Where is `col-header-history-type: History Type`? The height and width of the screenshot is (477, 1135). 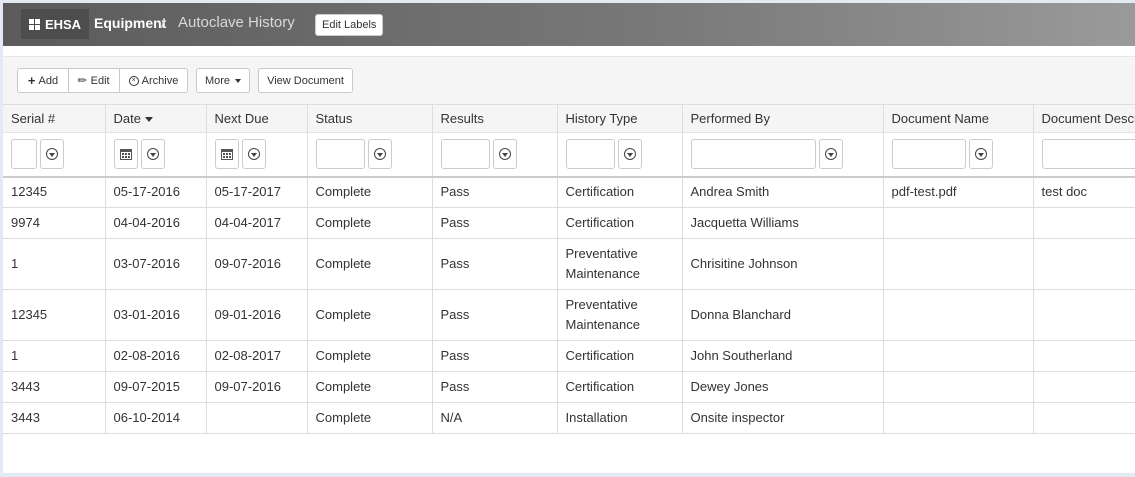 col-header-history-type: History Type is located at coordinates (620, 118).